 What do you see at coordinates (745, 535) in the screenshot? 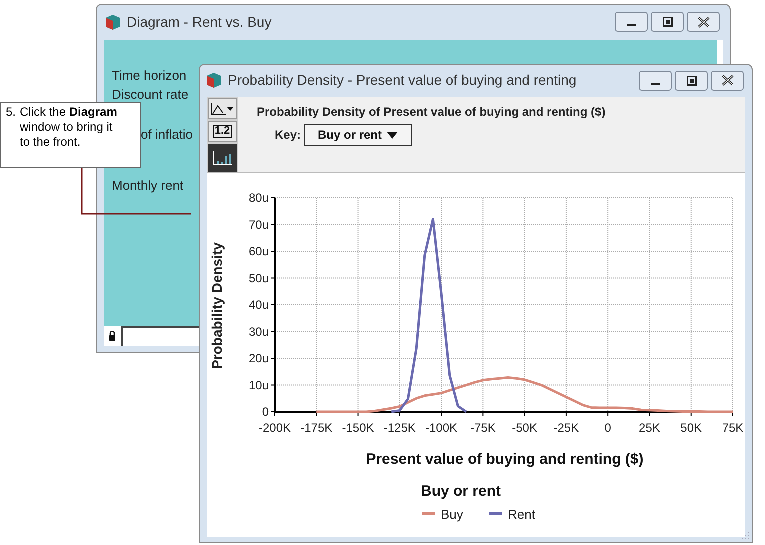
I see `resize-grip-icon` at bounding box center [745, 535].